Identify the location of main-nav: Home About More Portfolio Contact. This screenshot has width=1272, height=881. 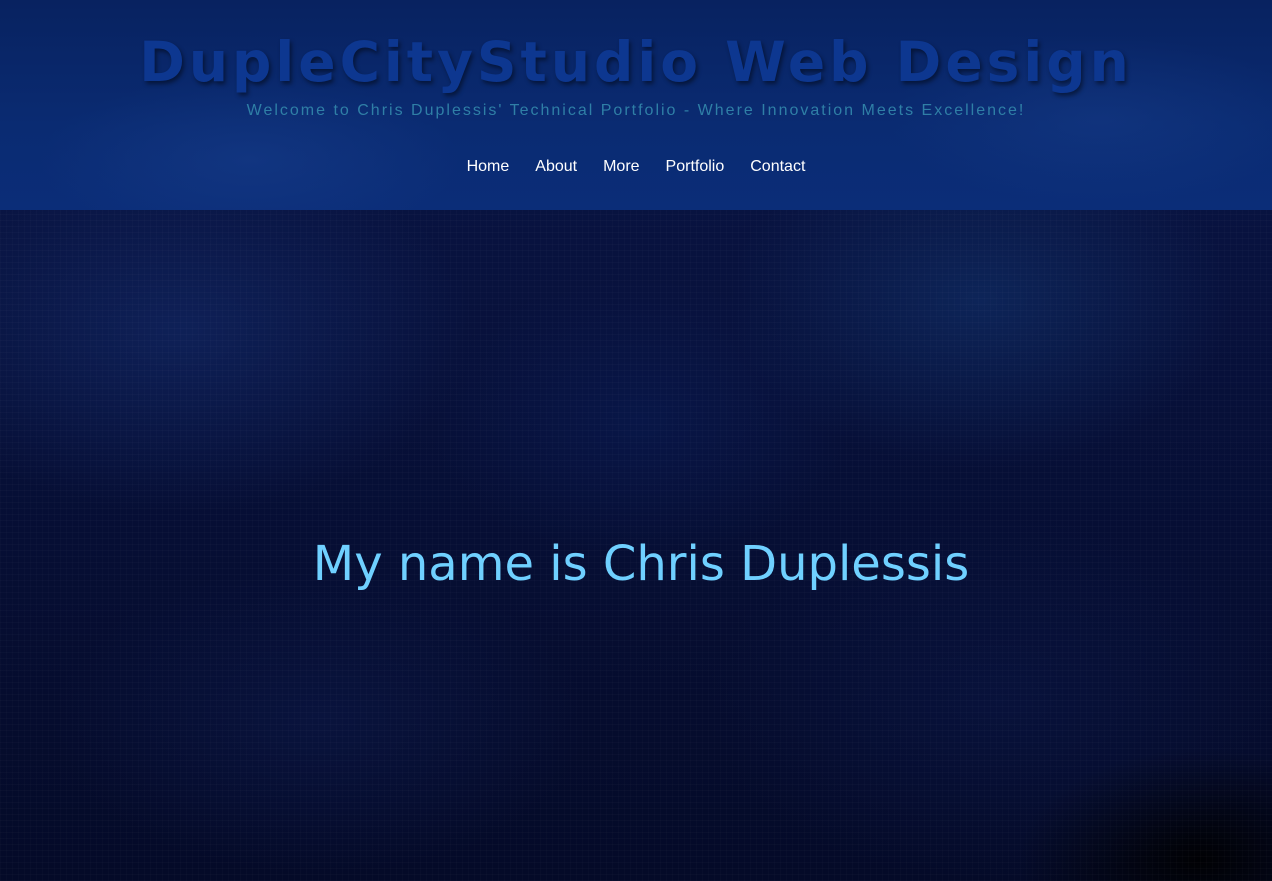
(636, 167).